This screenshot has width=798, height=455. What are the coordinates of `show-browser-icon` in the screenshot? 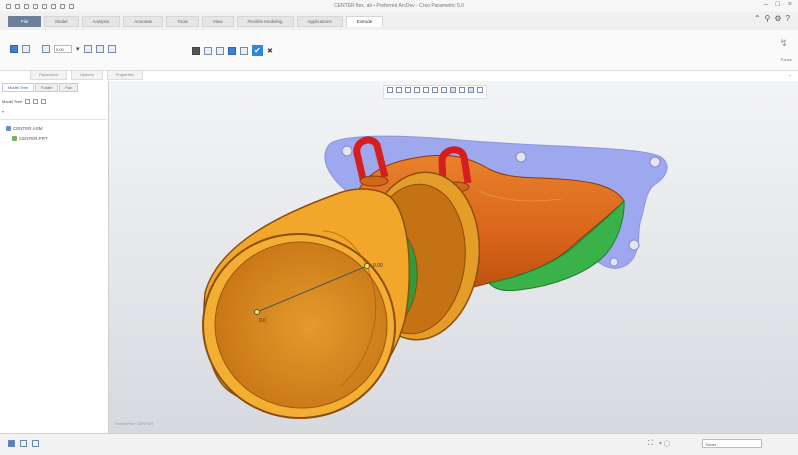 It's located at (23, 443).